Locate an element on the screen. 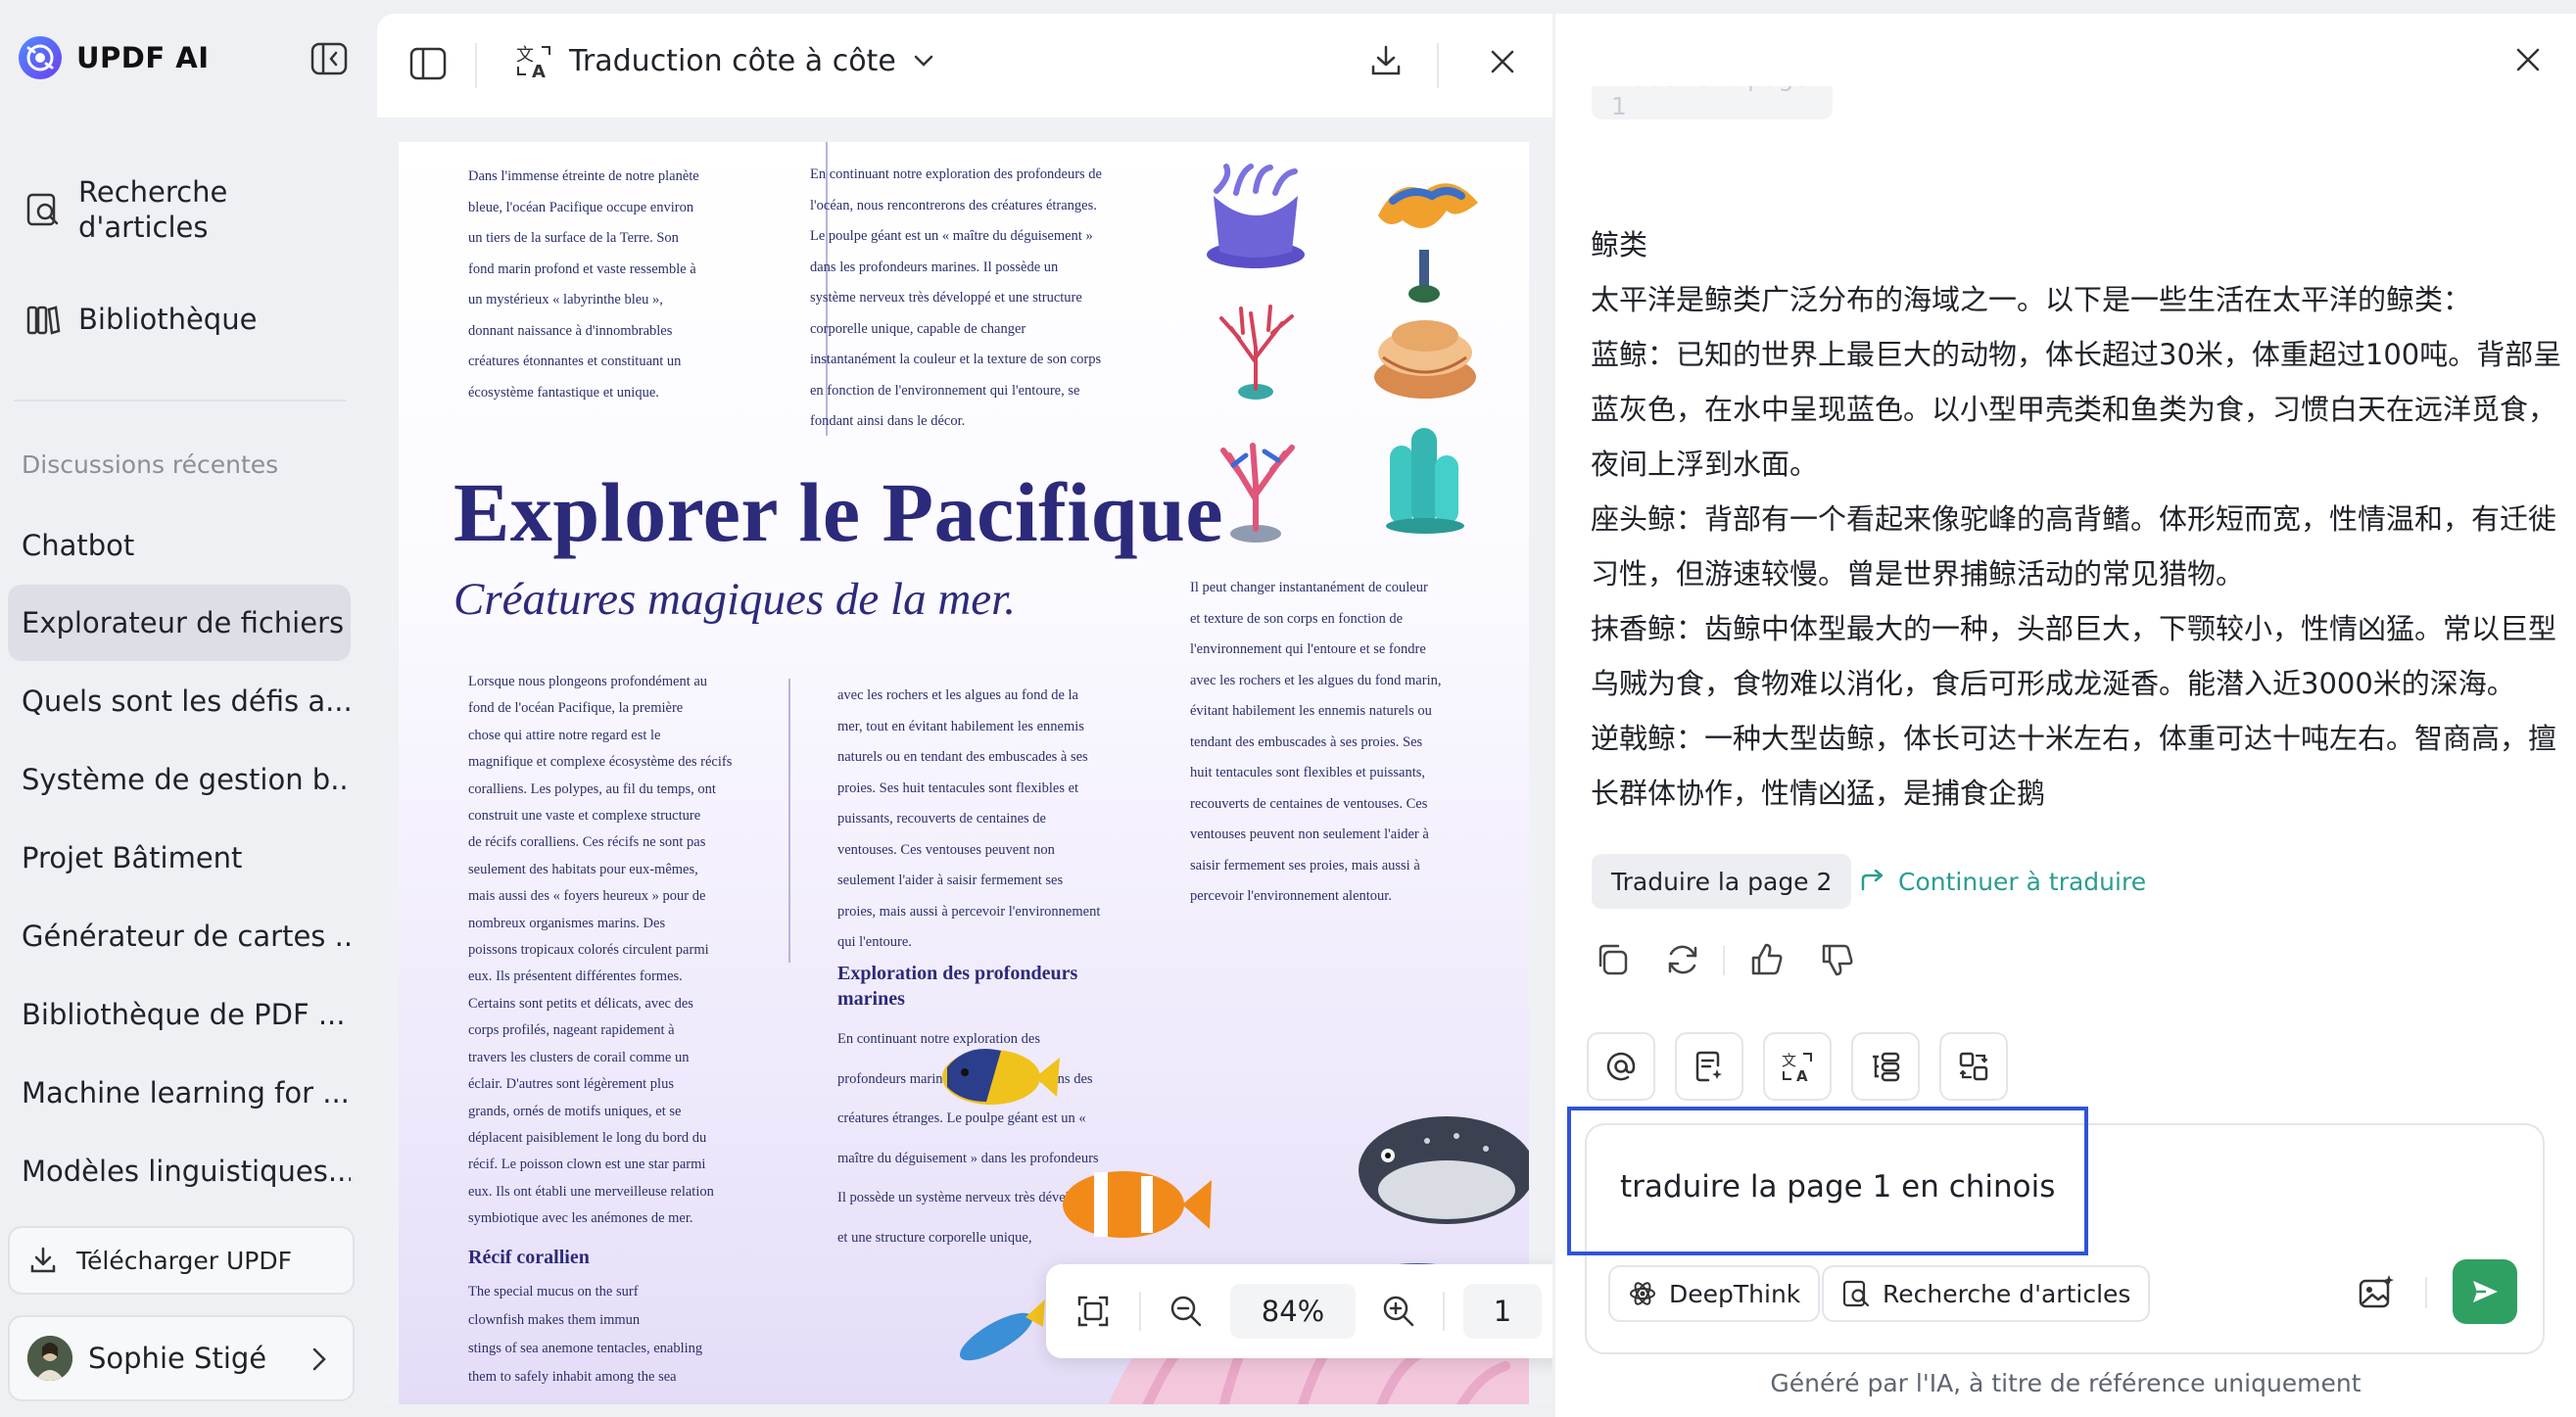  teal-tube-coral-image is located at coordinates (1425, 481).